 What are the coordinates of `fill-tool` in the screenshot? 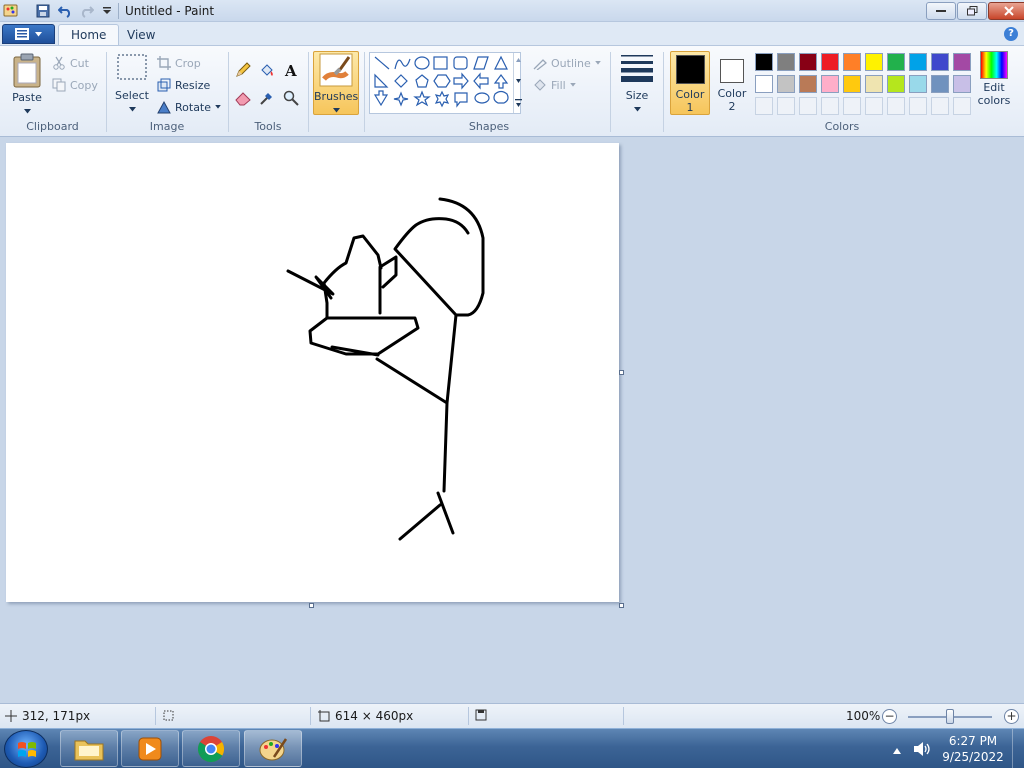 It's located at (267, 70).